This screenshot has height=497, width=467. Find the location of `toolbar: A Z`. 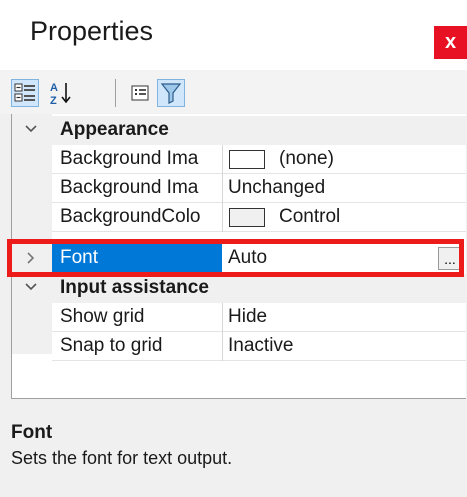

toolbar: A Z is located at coordinates (233, 92).